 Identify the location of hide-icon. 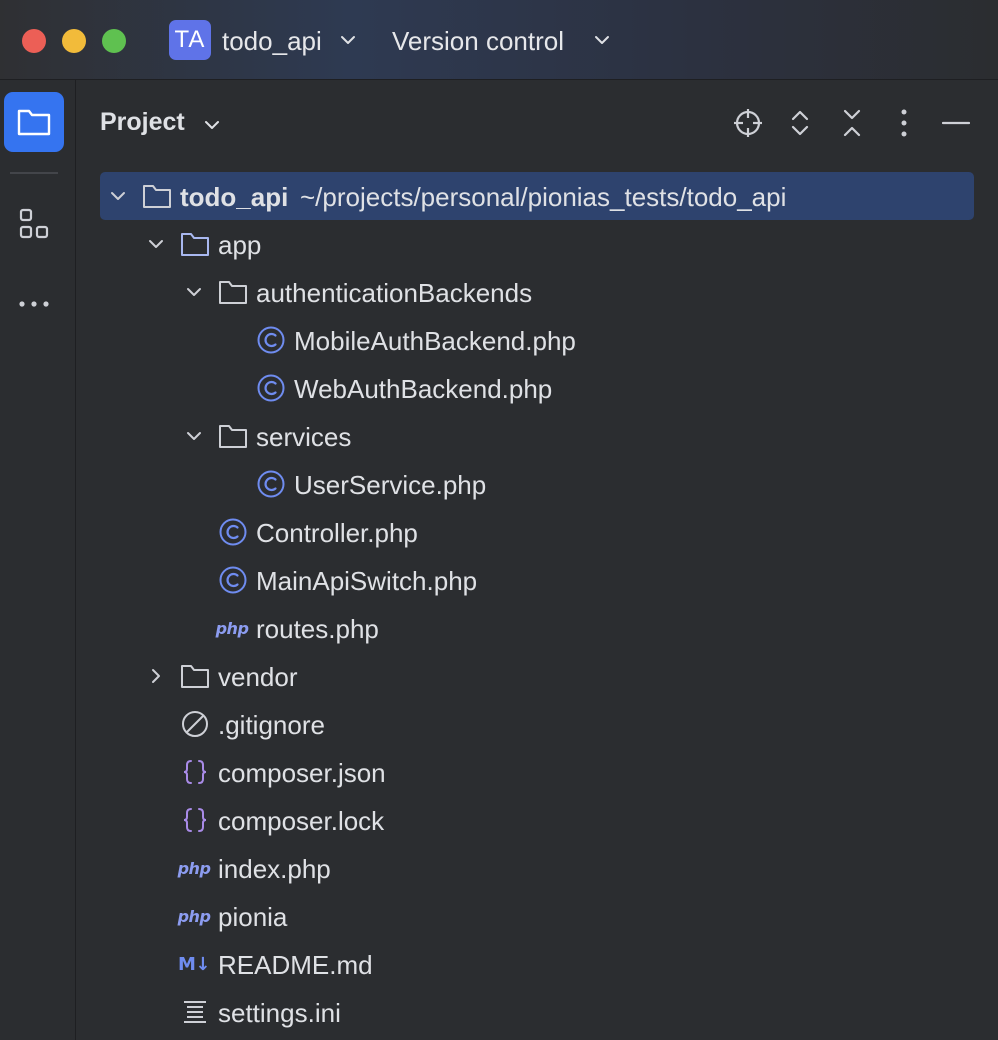
(956, 123).